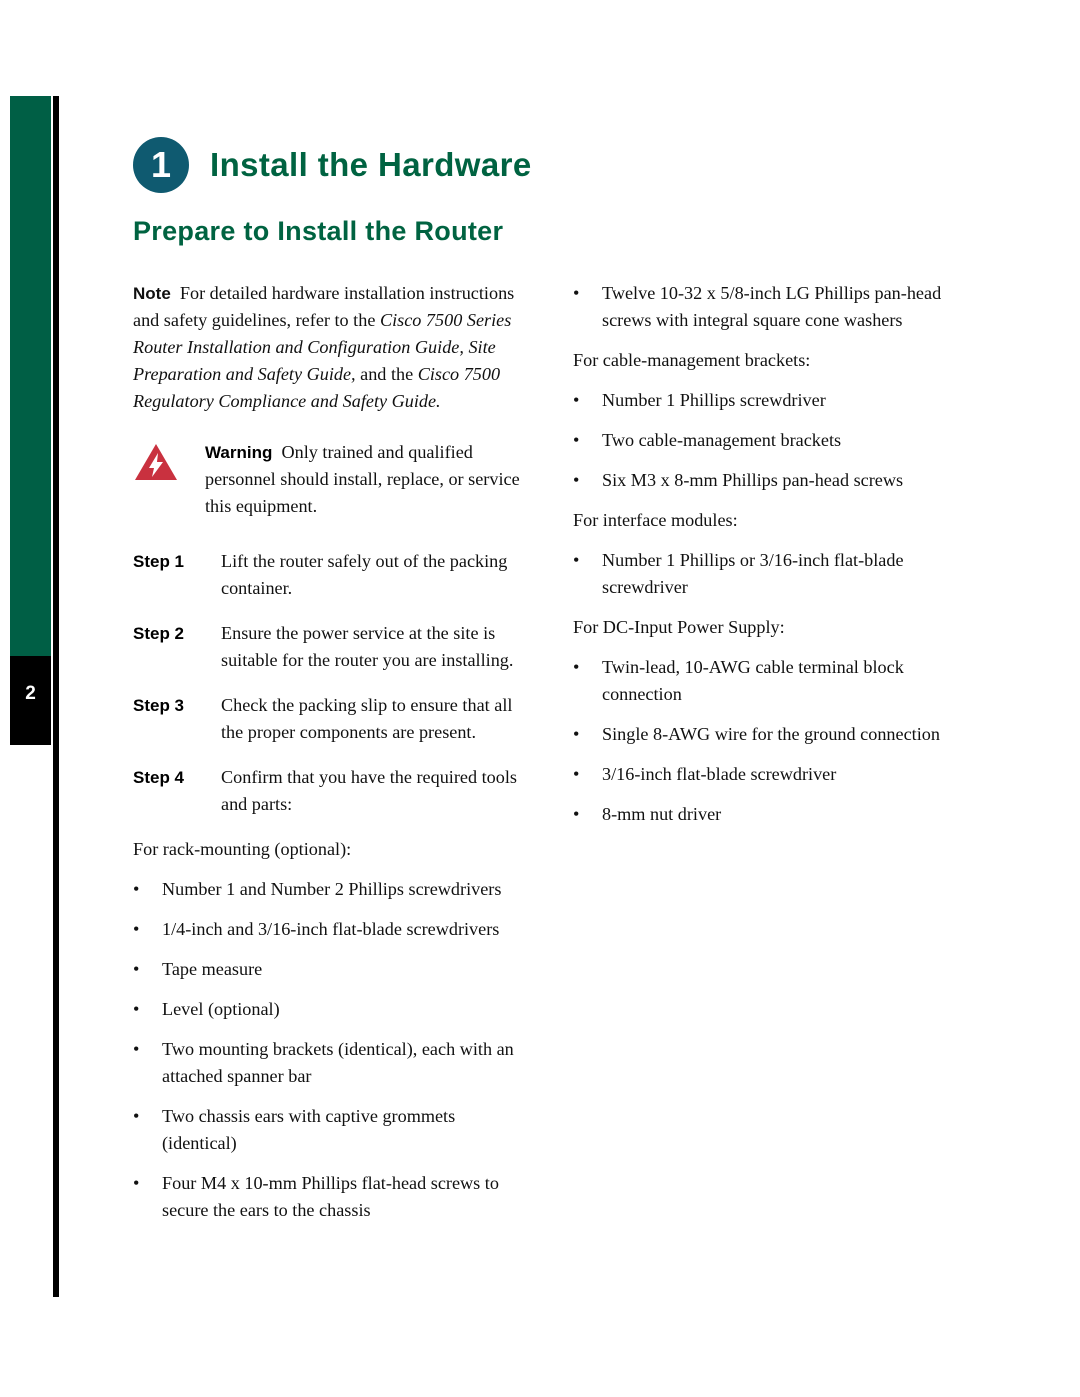 The width and height of the screenshot is (1080, 1397). I want to click on interface-modules-heading: For interface modules:, so click(655, 520).